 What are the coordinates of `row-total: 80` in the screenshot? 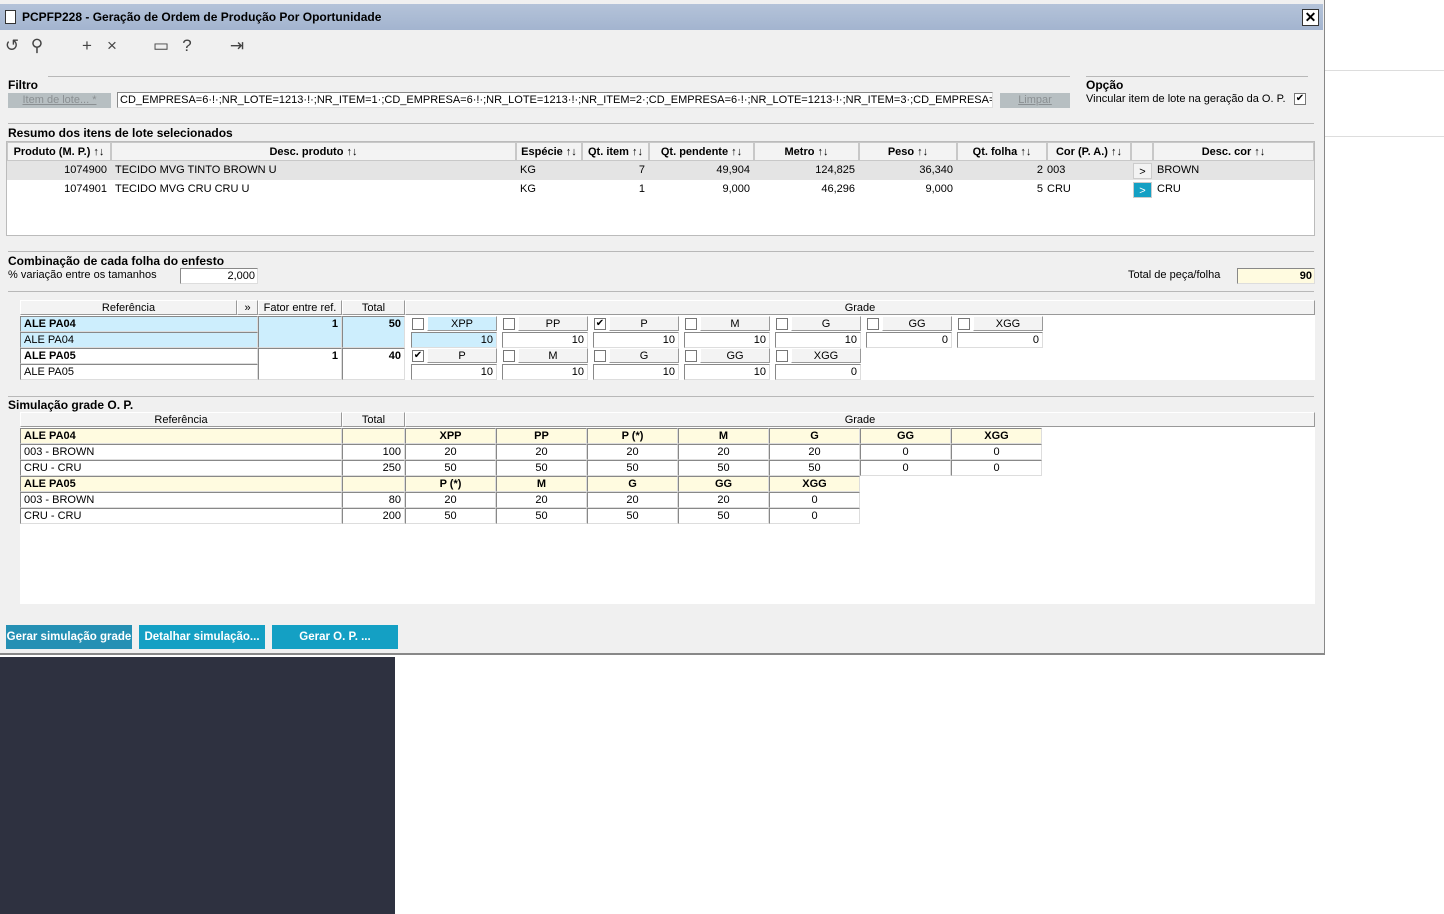 It's located at (373, 500).